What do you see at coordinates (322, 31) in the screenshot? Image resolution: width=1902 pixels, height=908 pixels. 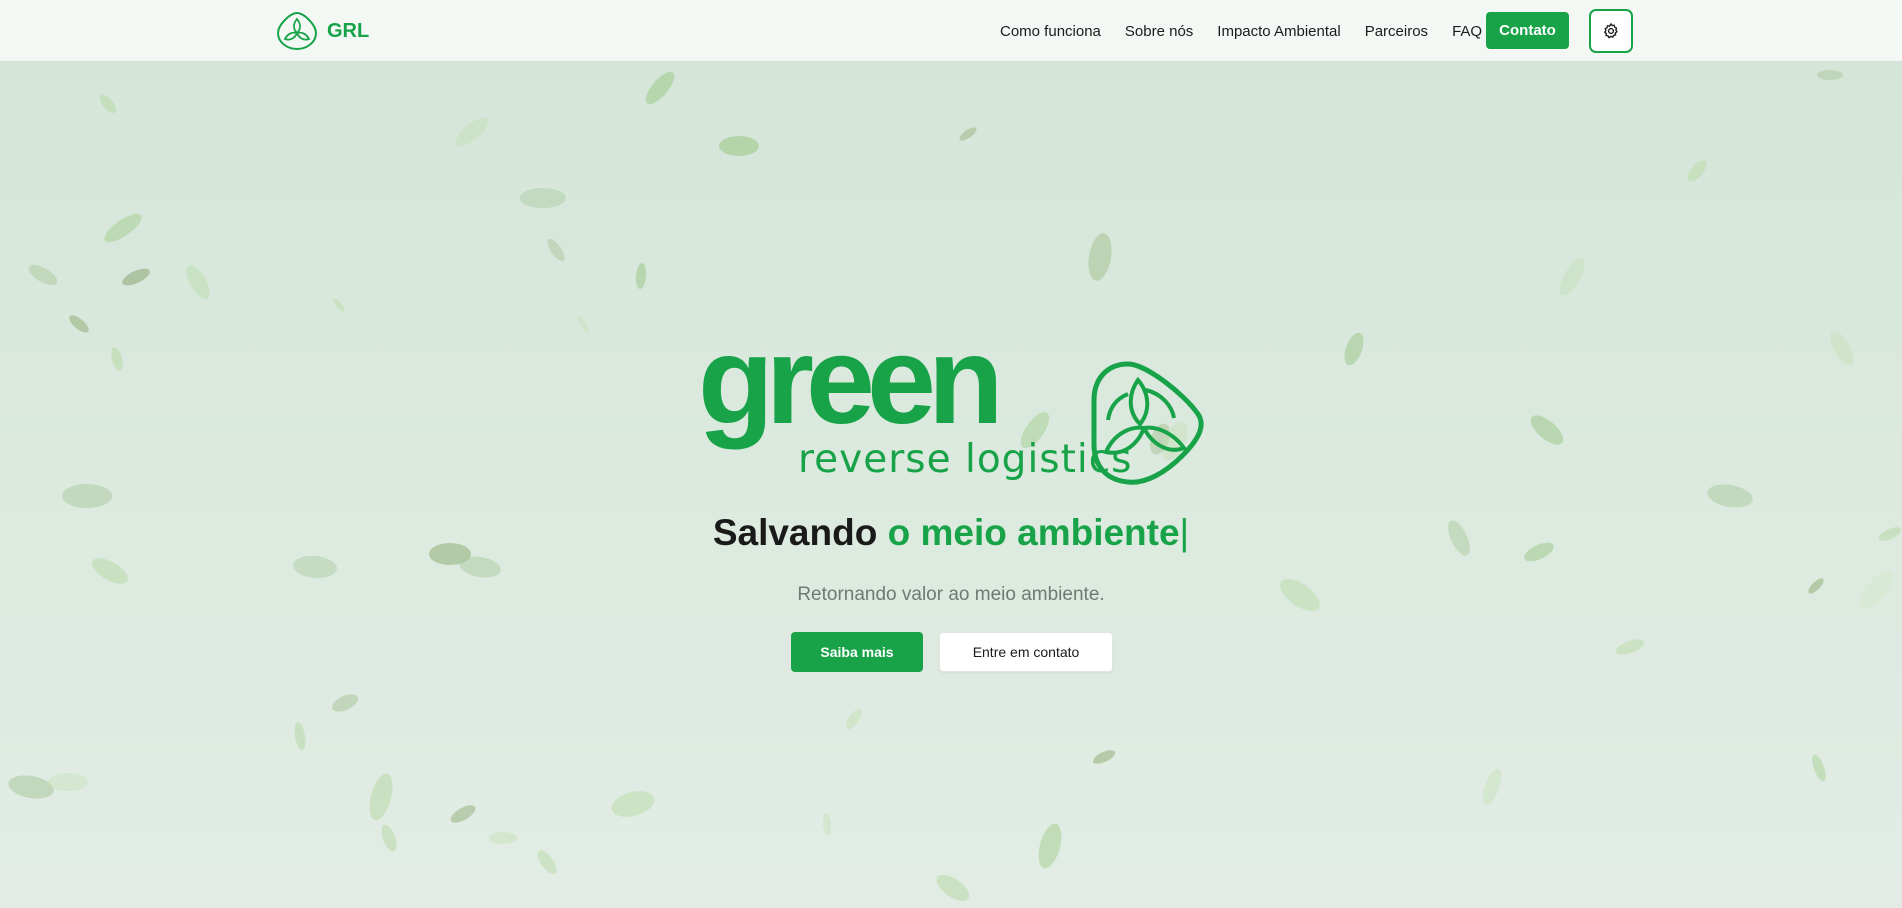 I see `brand-link: GRL` at bounding box center [322, 31].